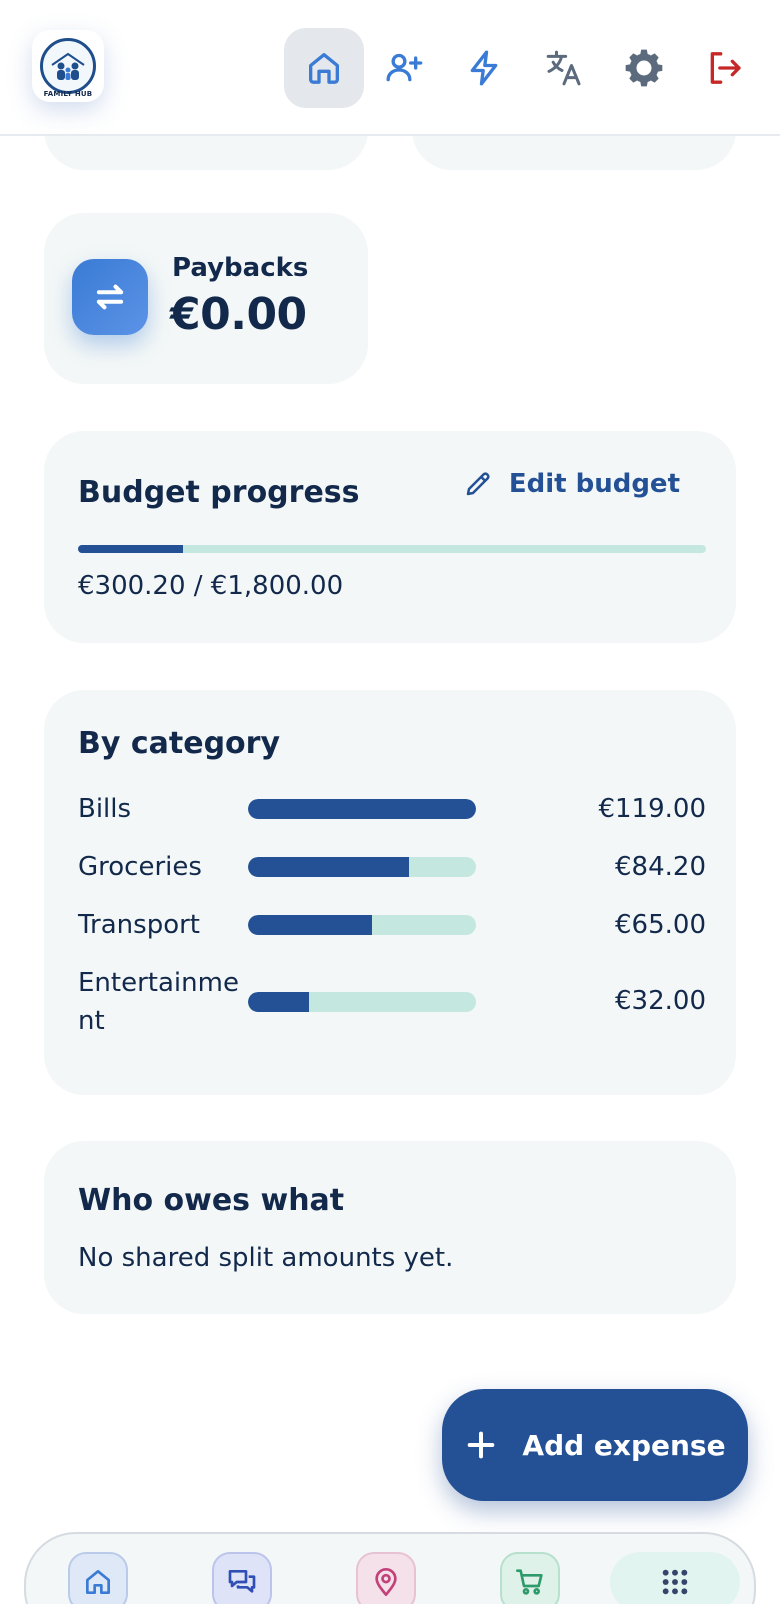 The height and width of the screenshot is (1604, 780). What do you see at coordinates (624, 1445) in the screenshot?
I see `add-expense-label: Add expense` at bounding box center [624, 1445].